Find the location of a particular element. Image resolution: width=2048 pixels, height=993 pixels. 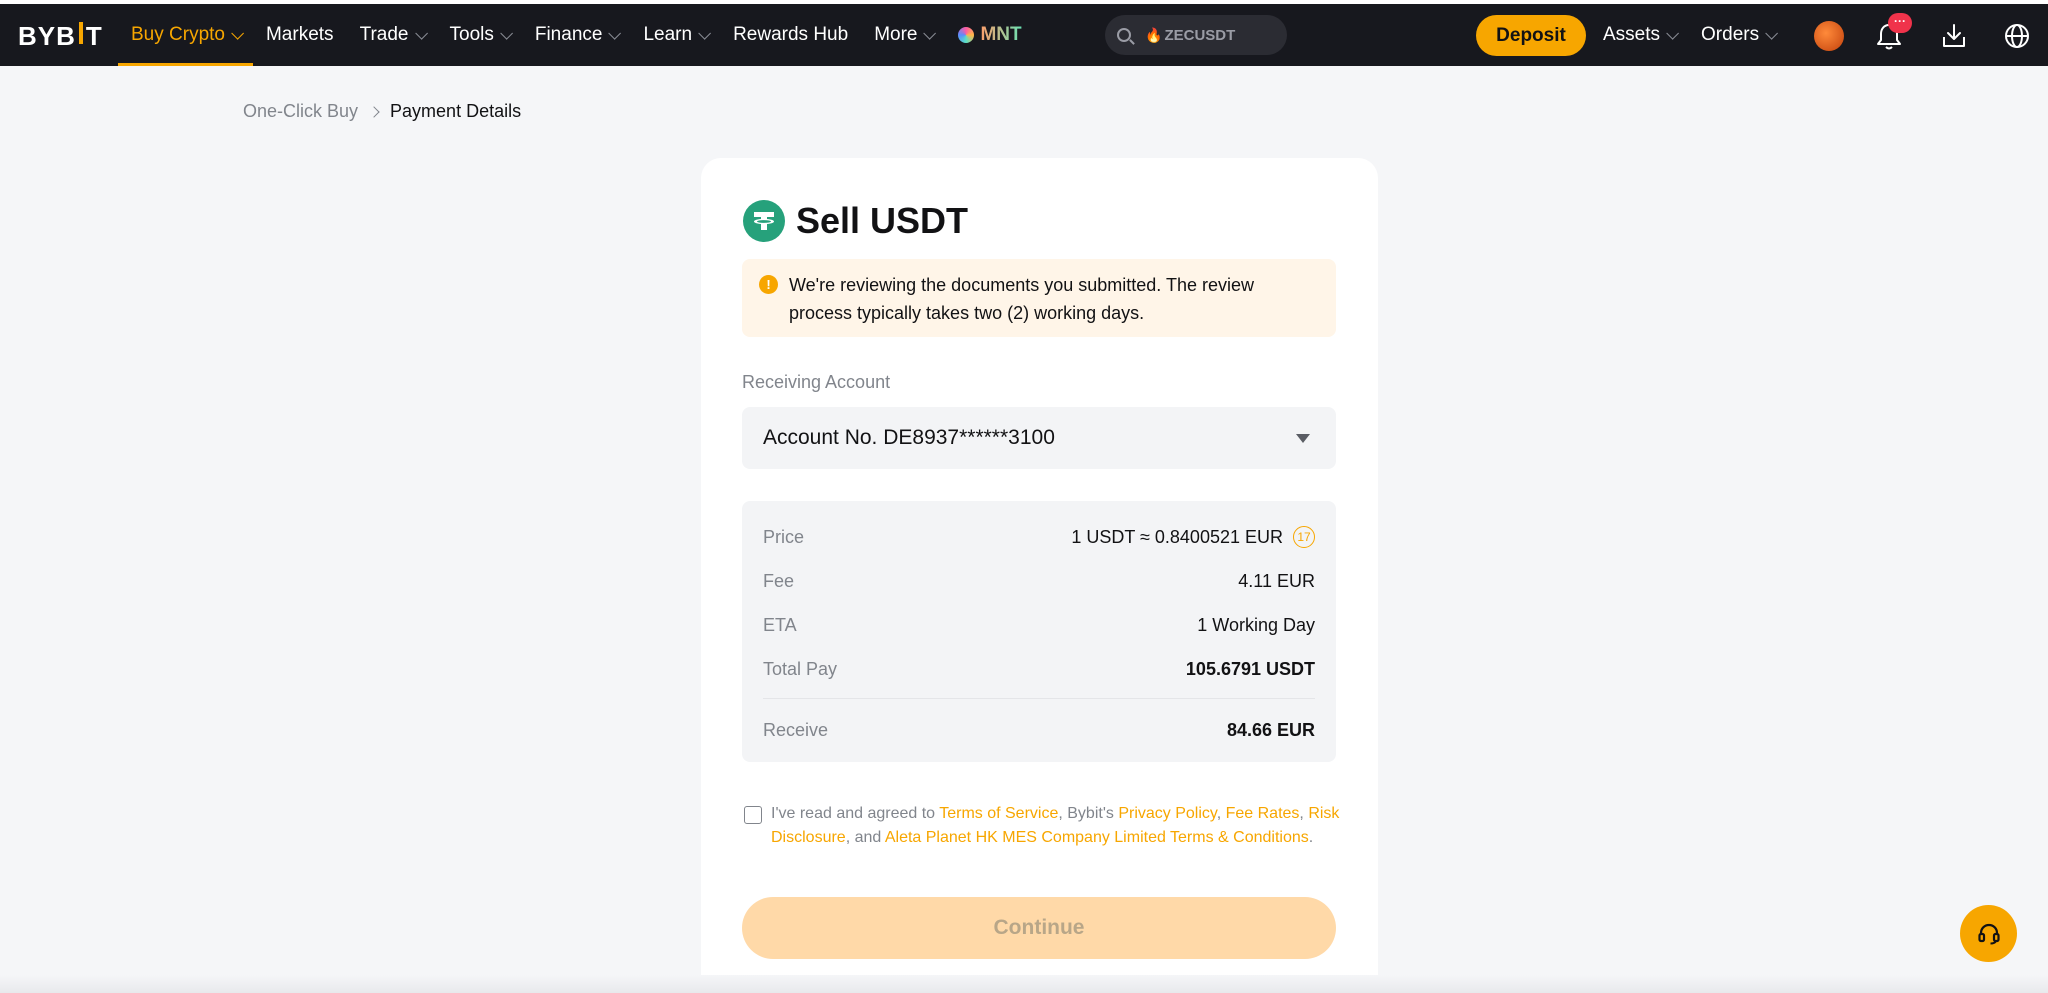

breadcrumb-one-click-buy: One-Click Buy is located at coordinates (300, 111).